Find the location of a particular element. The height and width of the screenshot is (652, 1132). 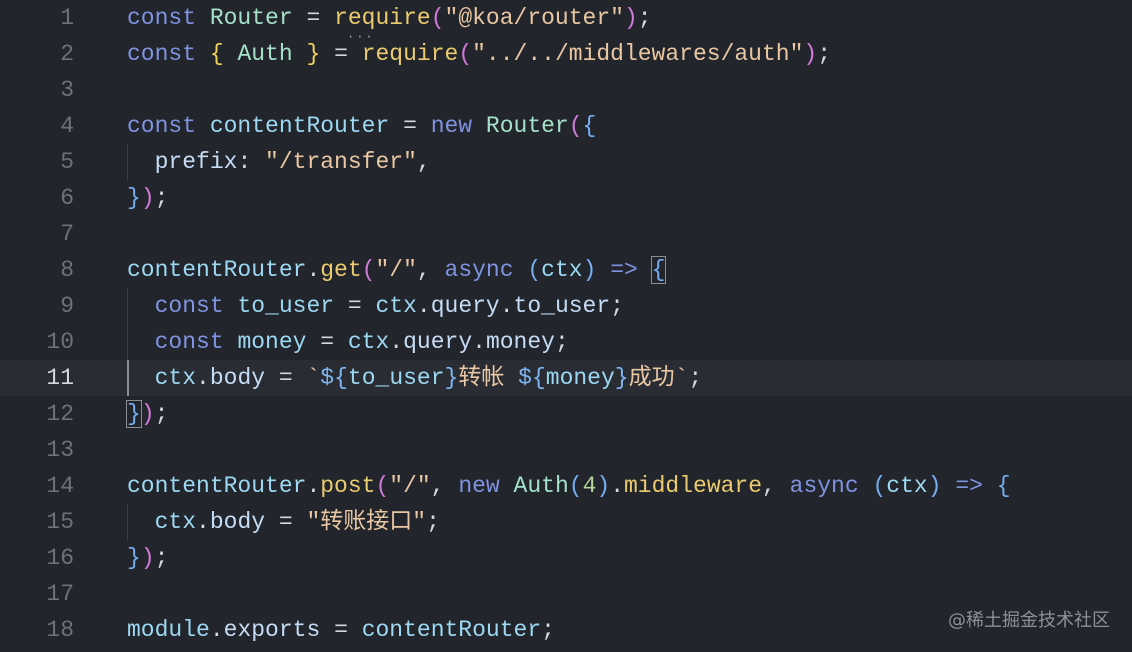

code-token: require is located at coordinates (410, 54).